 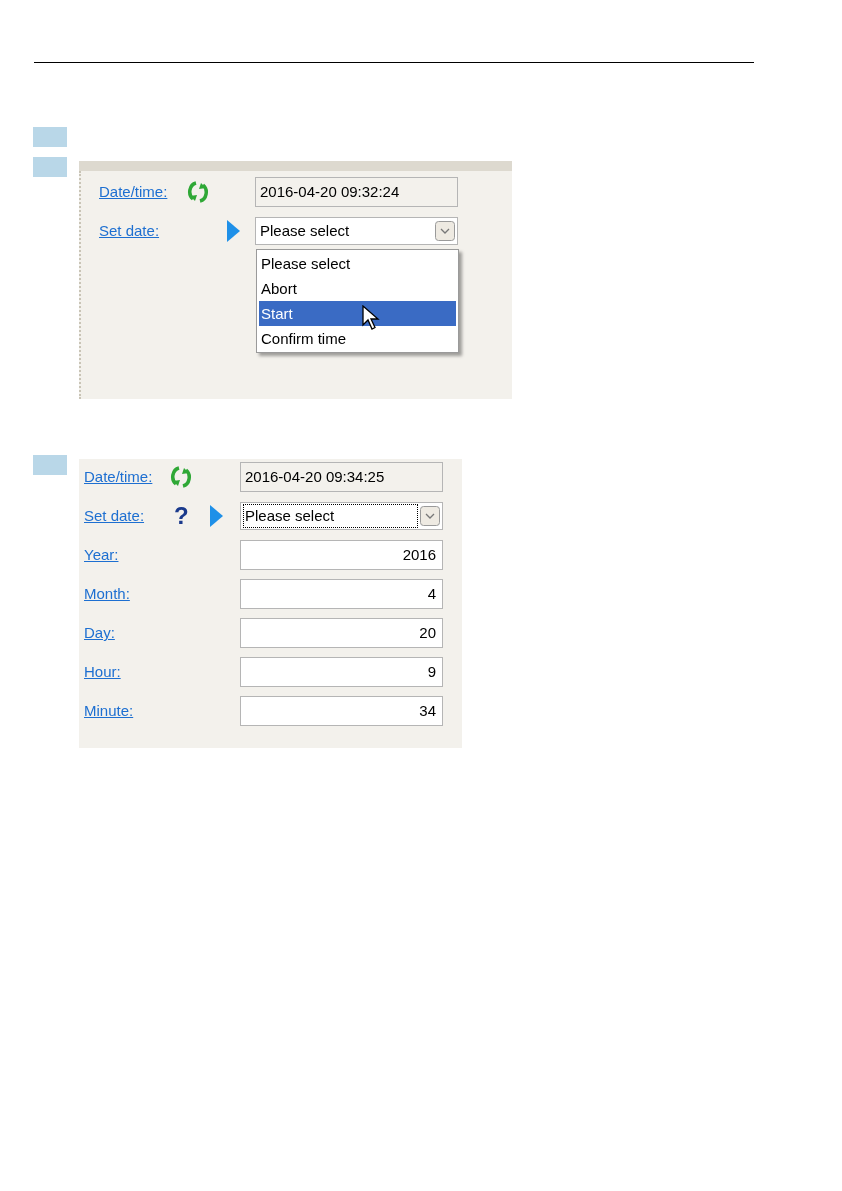 What do you see at coordinates (371, 318) in the screenshot?
I see `cursor-icon` at bounding box center [371, 318].